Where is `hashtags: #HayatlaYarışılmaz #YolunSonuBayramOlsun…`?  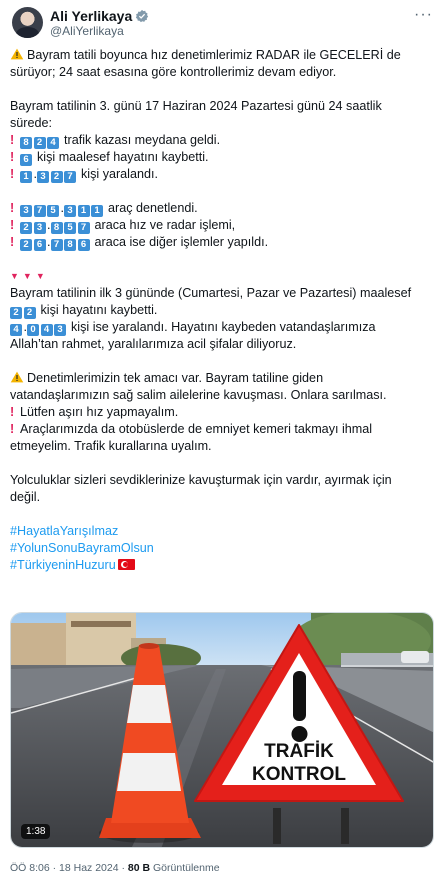 hashtags: #HayatlaYarışılmaz #YolunSonuBayramOlsun… is located at coordinates (221, 548).